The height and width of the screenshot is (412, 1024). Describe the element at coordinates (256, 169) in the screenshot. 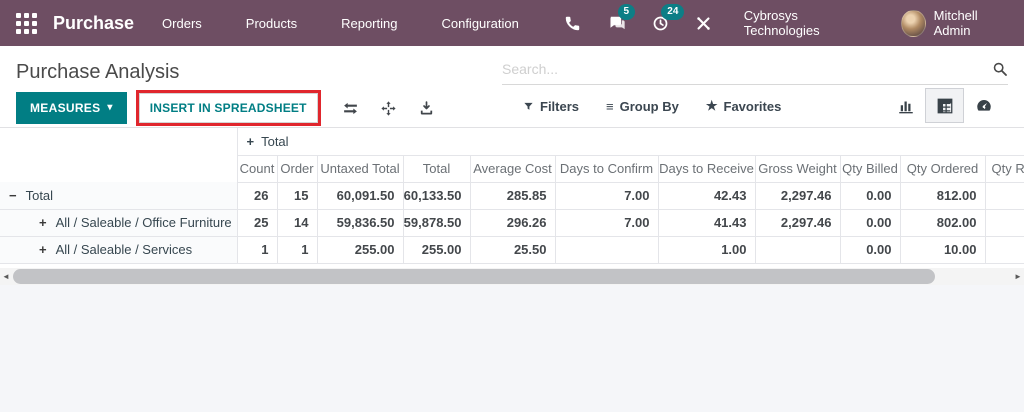

I see `col-header-count: Count` at that location.